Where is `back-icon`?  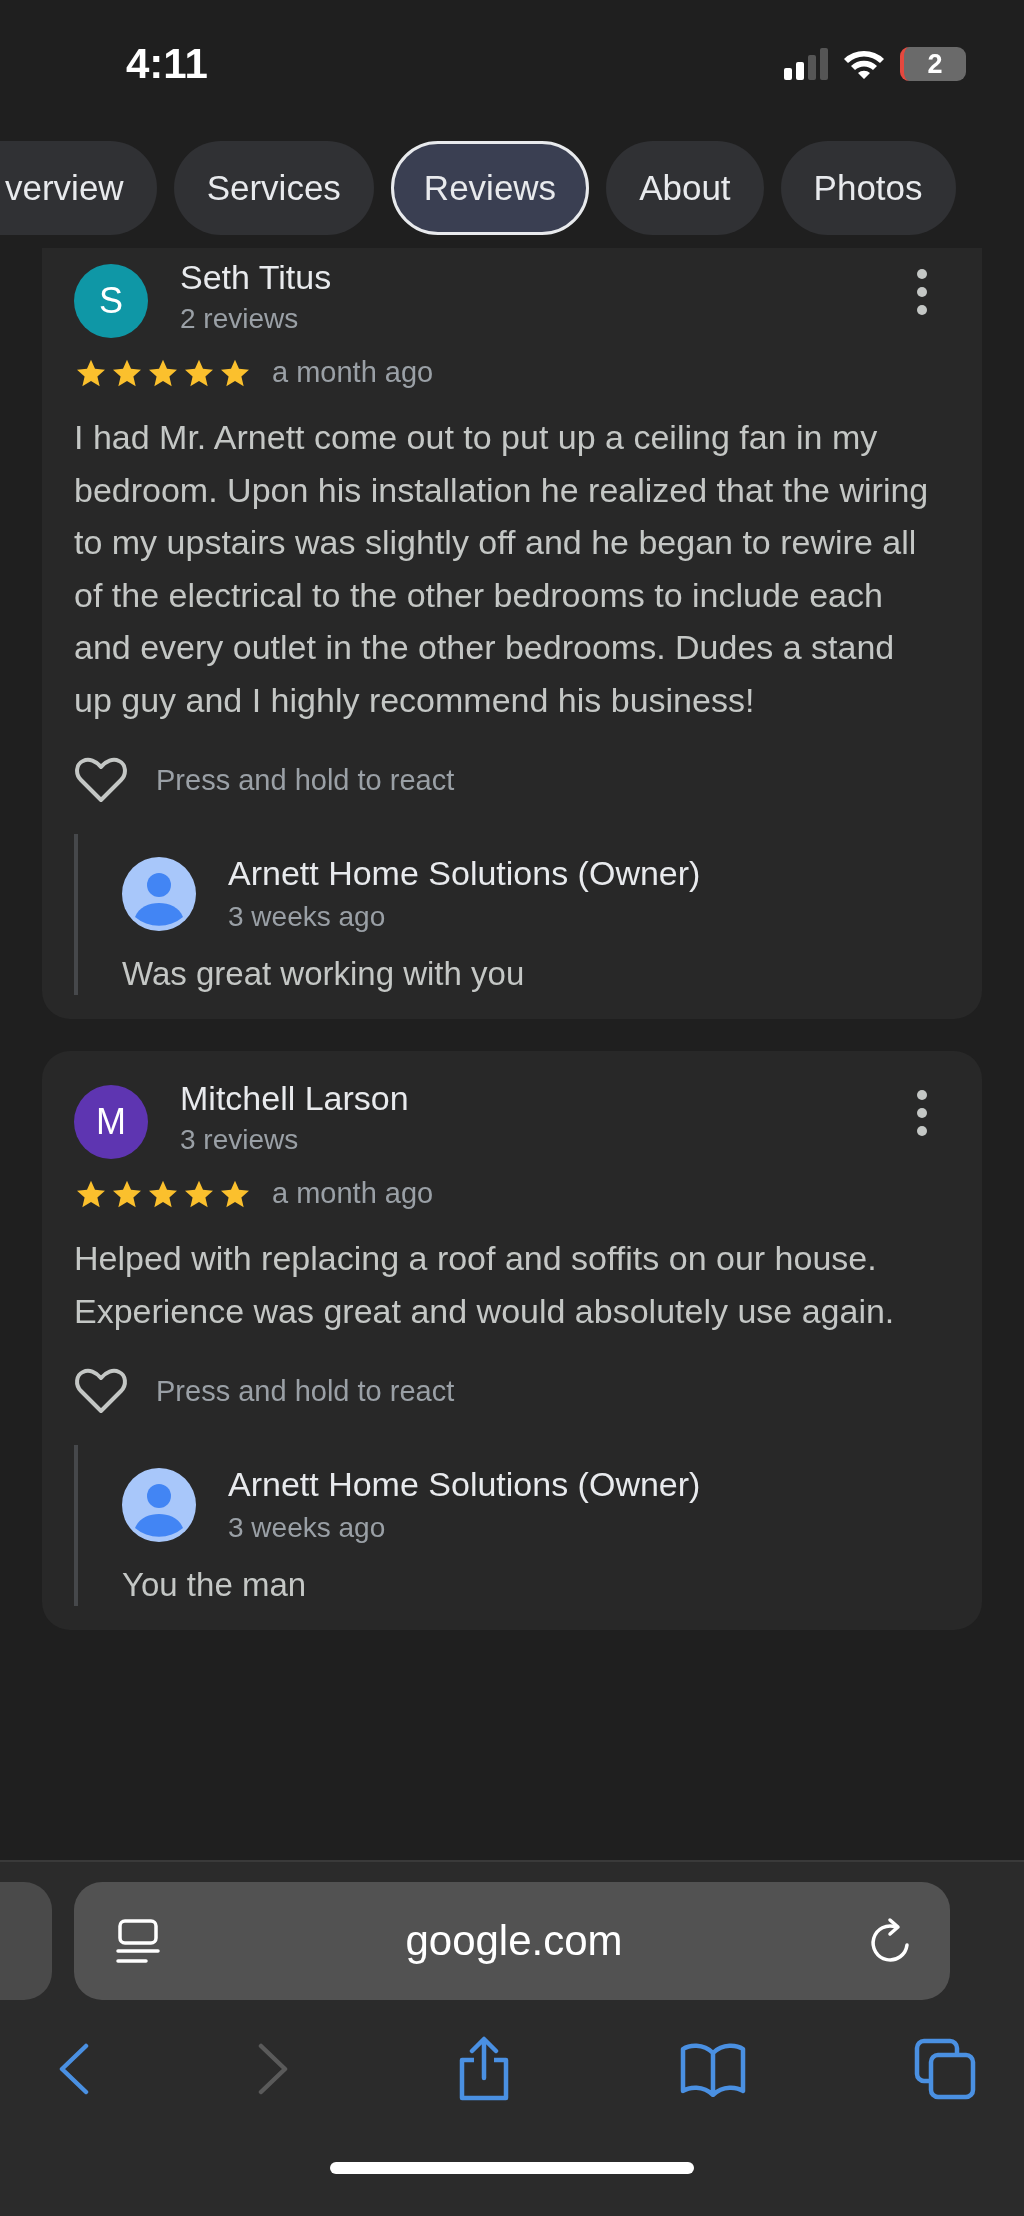
back-icon is located at coordinates (74, 2069).